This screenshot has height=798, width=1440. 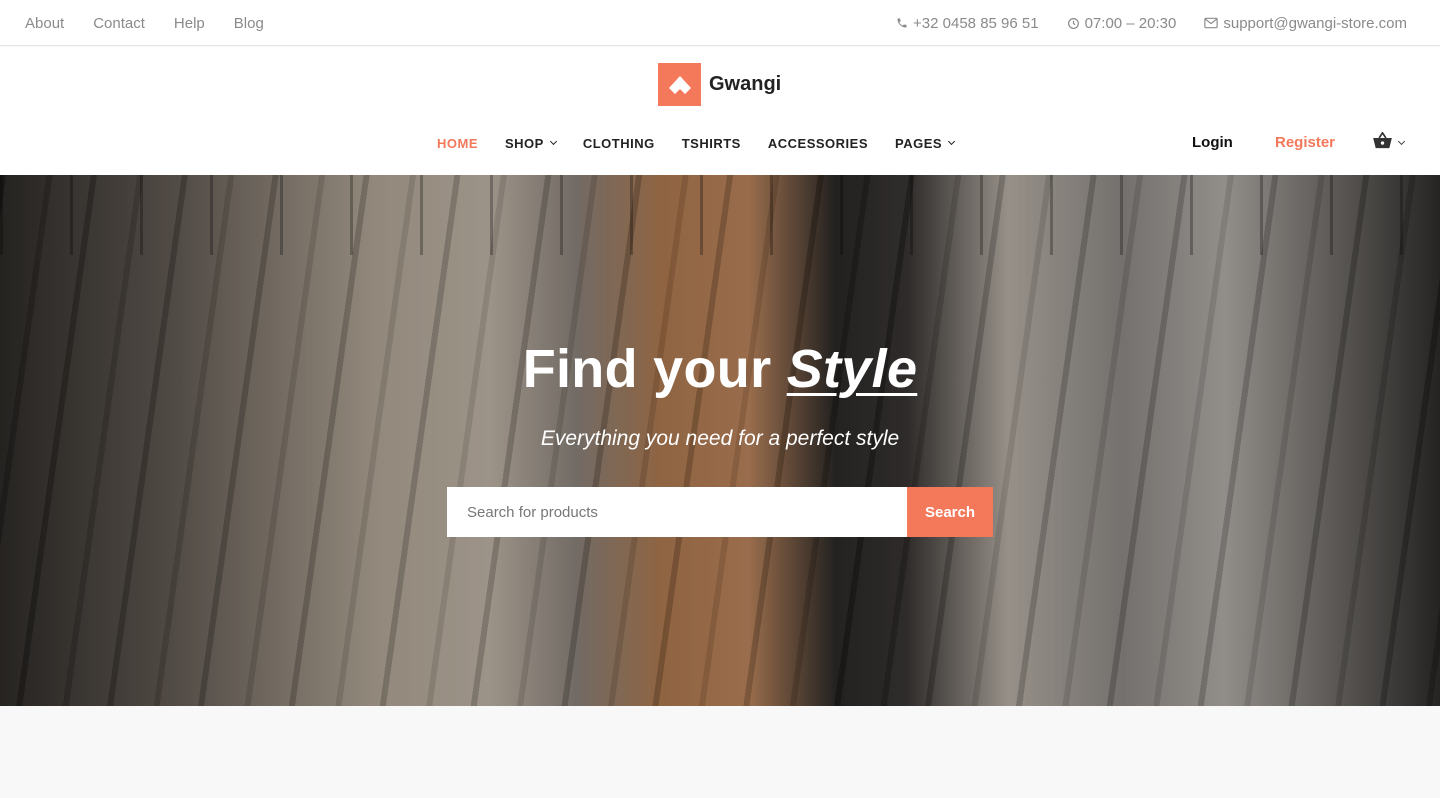 I want to click on email-info: support@gwangi-store.com, so click(x=1305, y=23).